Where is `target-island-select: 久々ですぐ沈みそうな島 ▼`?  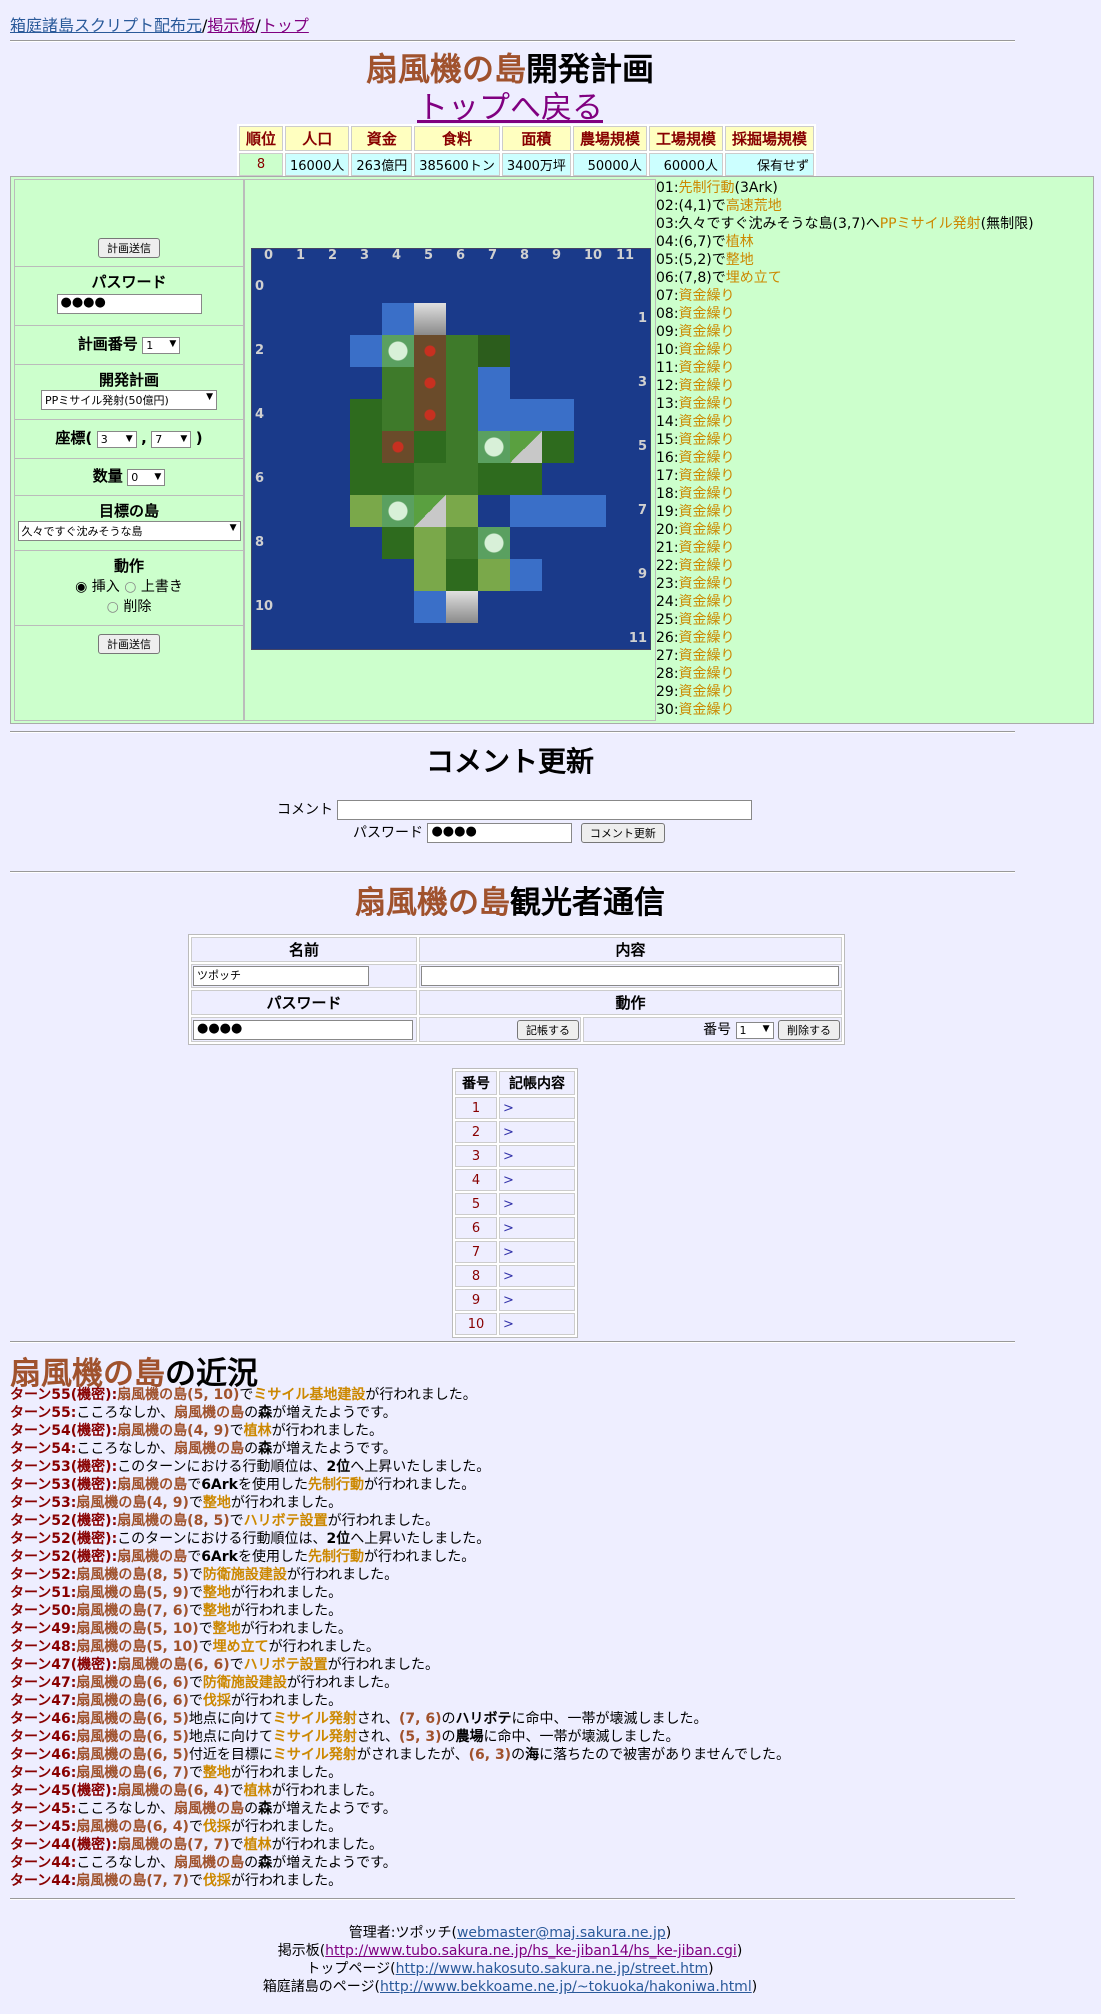
target-island-select: 久々ですぐ沈みそうな島 ▼ is located at coordinates (129, 531).